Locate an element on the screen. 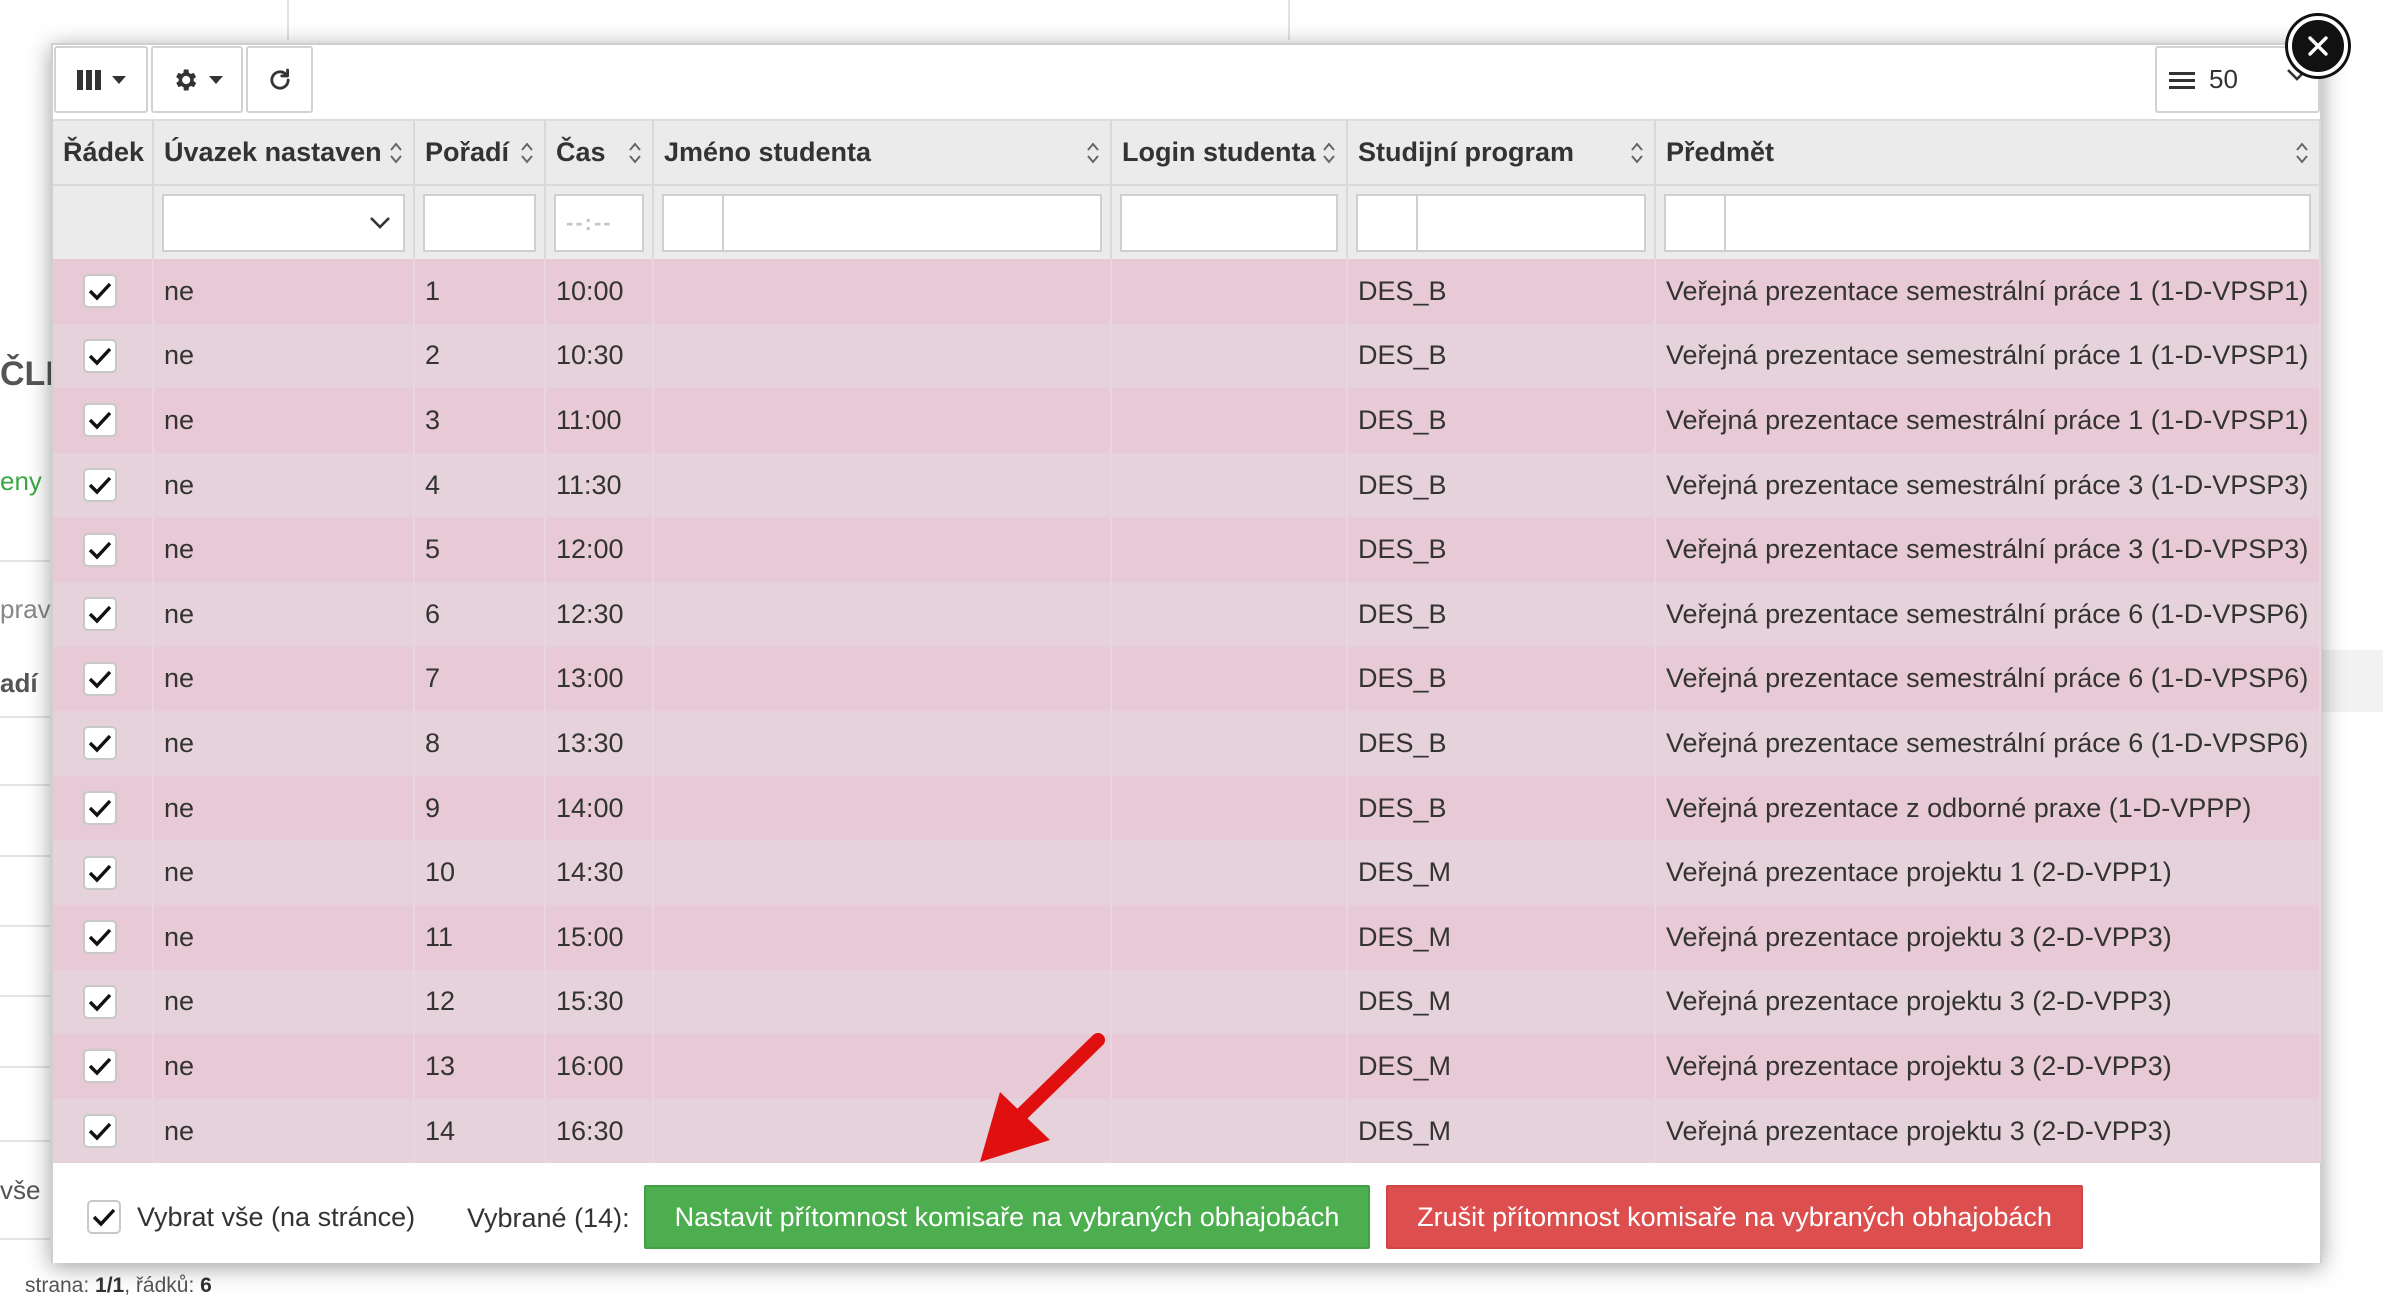 The image size is (2383, 1303). select-all-checkbox is located at coordinates (104, 1217).